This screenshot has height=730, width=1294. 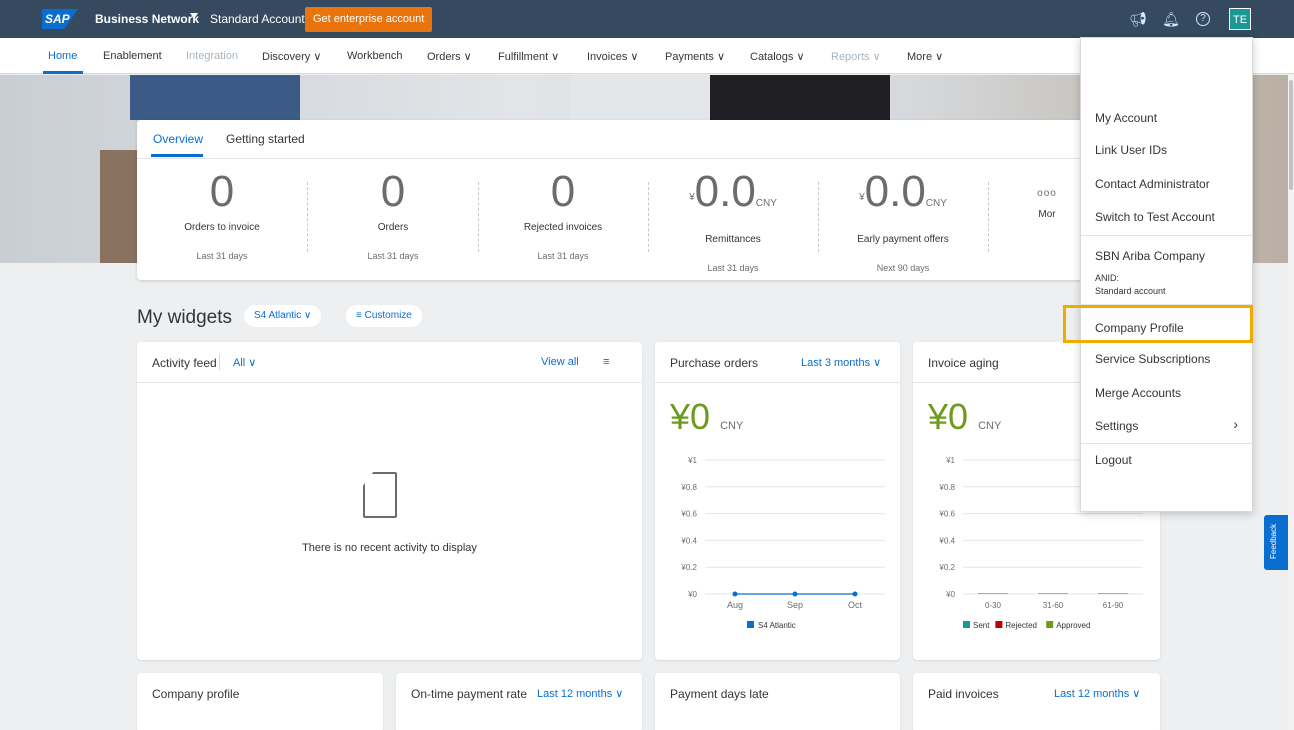 I want to click on y-tick-label: ¥0.4, so click(x=946, y=540).